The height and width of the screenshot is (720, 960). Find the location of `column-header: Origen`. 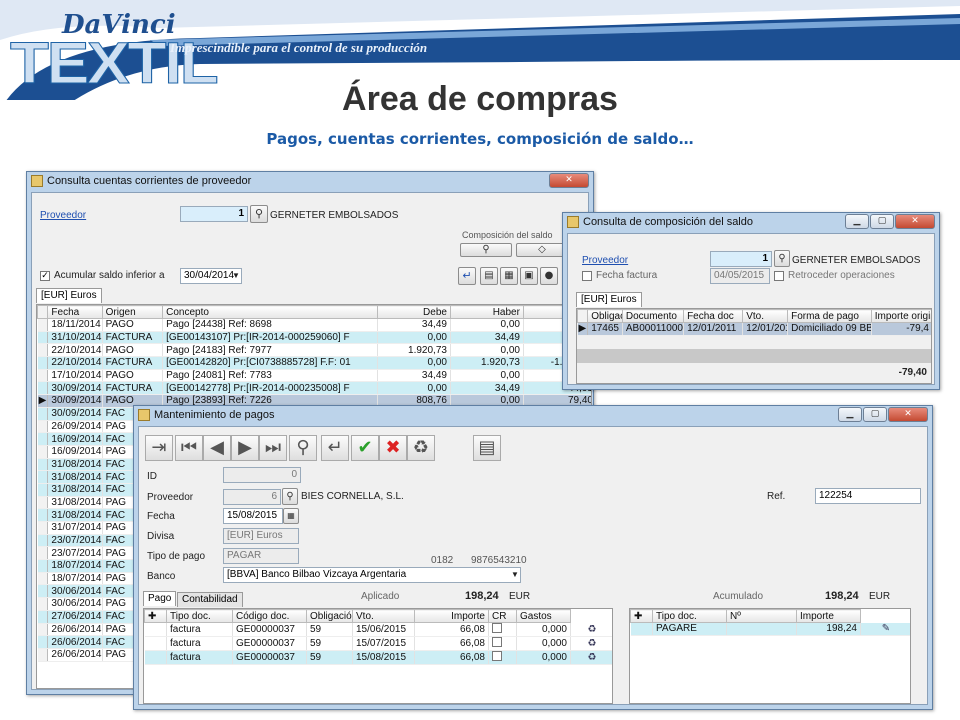

column-header: Origen is located at coordinates (132, 312).